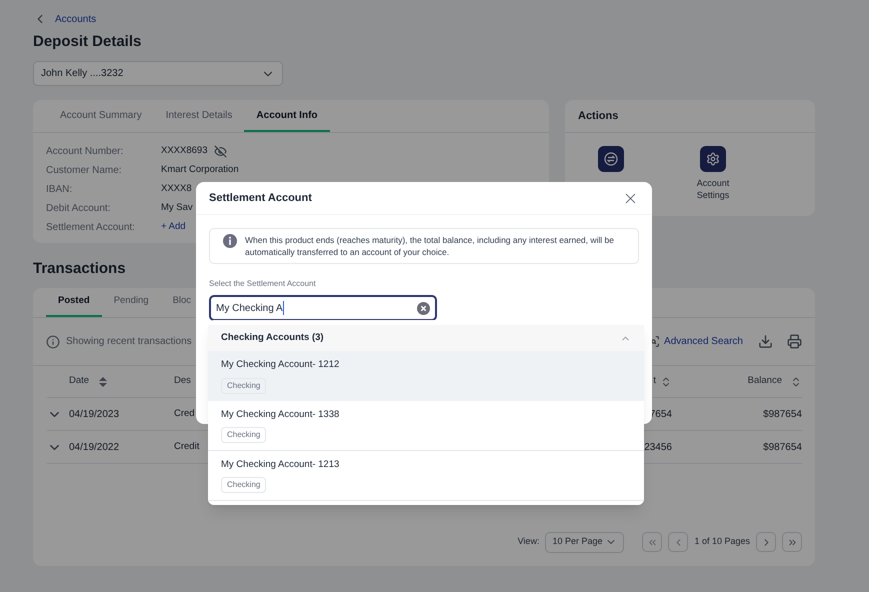  What do you see at coordinates (765, 381) in the screenshot?
I see `column-header: Balance` at bounding box center [765, 381].